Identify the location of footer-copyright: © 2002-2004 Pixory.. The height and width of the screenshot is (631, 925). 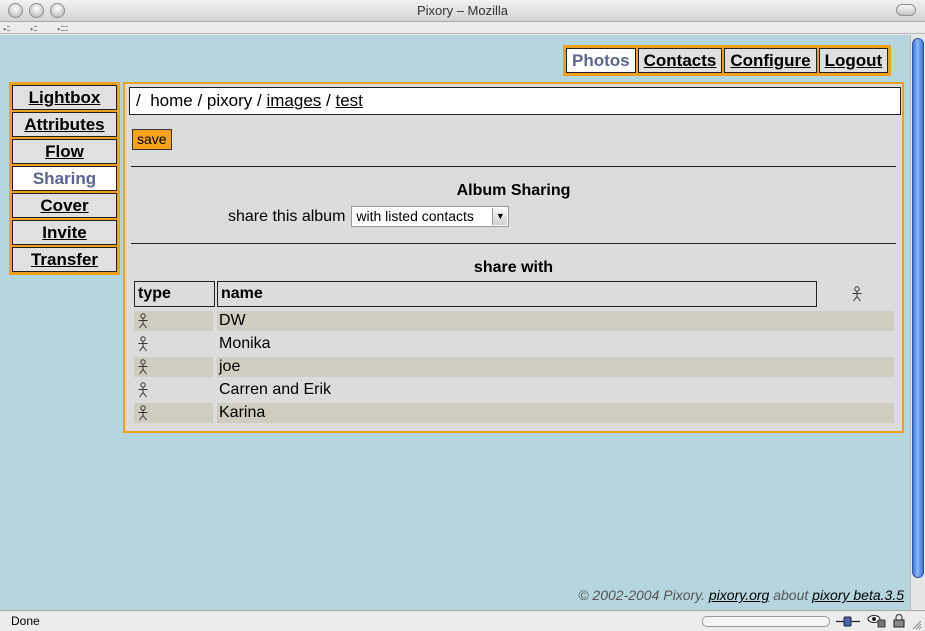
(643, 595).